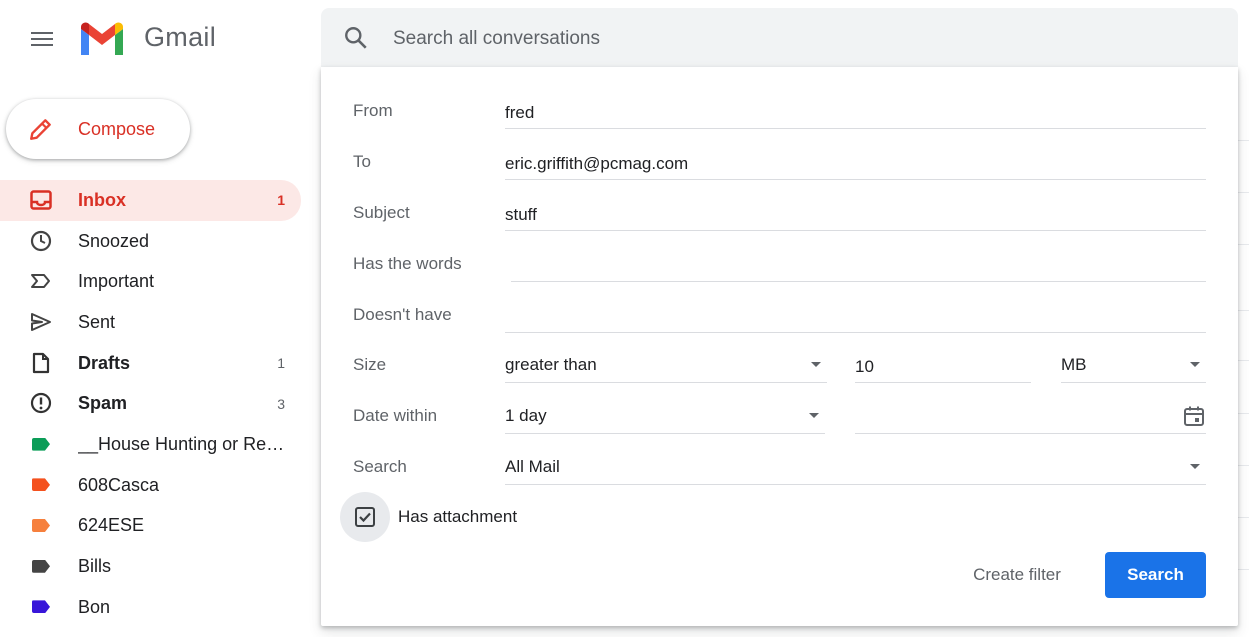 The width and height of the screenshot is (1249, 637). I want to click on size-comparator-value: greater than, so click(551, 364).